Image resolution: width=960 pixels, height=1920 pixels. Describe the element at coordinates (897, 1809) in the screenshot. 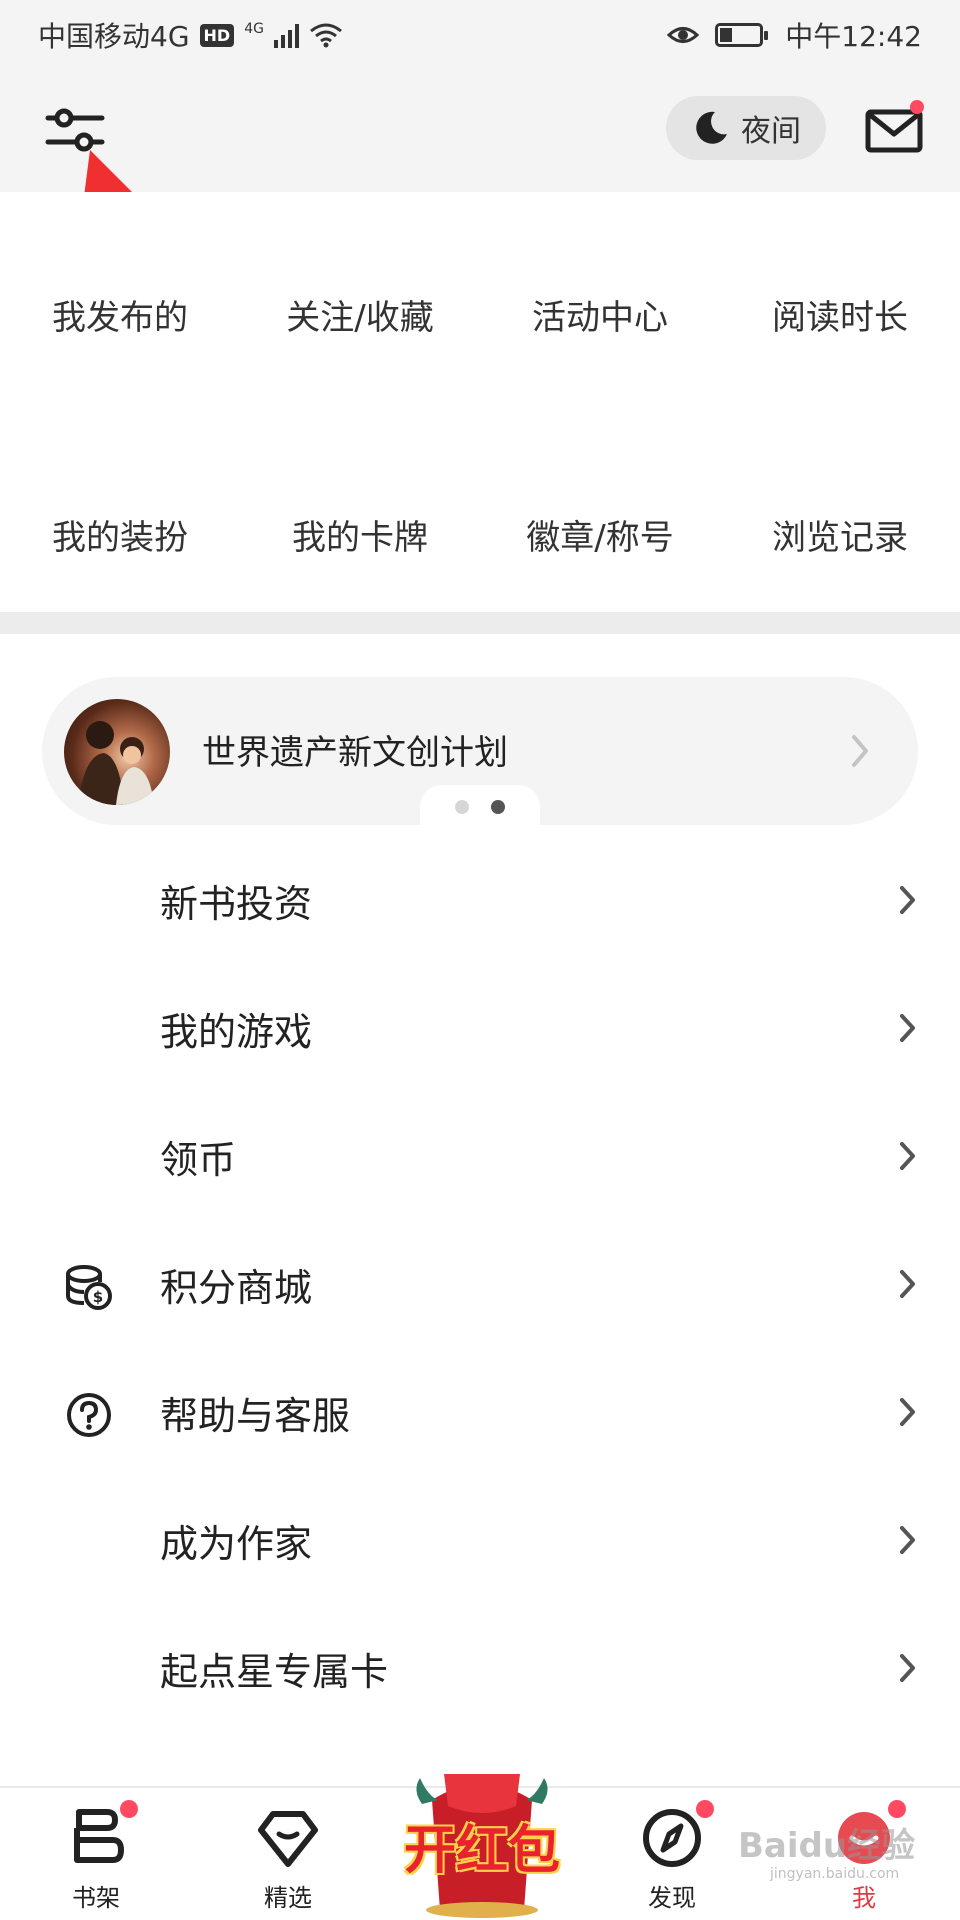

I see `me-badge-dot` at that location.